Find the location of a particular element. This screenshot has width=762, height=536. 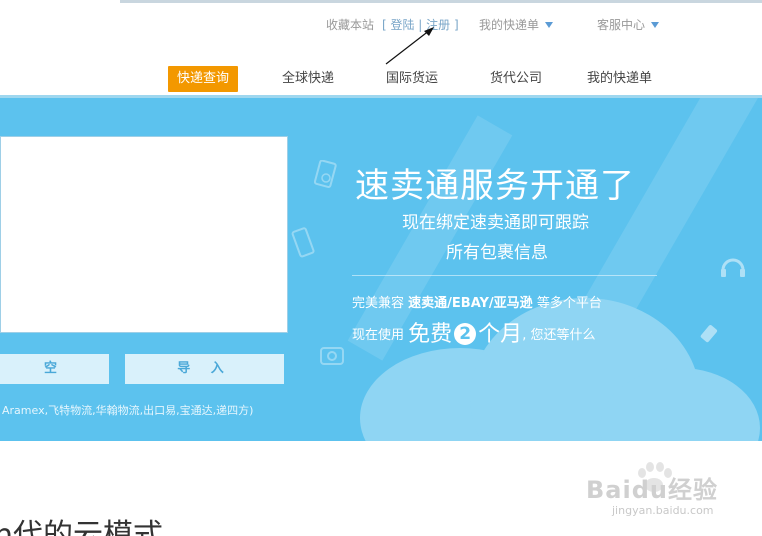

supported-carriers-note: Aramex,飞特物流,华翰物流,出口易,宝通达,递四方) is located at coordinates (128, 410).